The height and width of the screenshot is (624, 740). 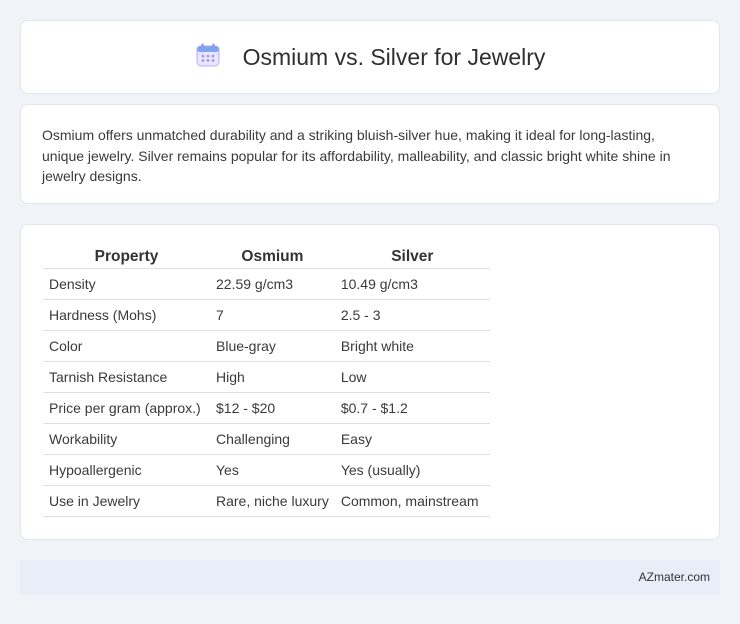 I want to click on cell-silver: $0.7 - $1.2, so click(x=412, y=408).